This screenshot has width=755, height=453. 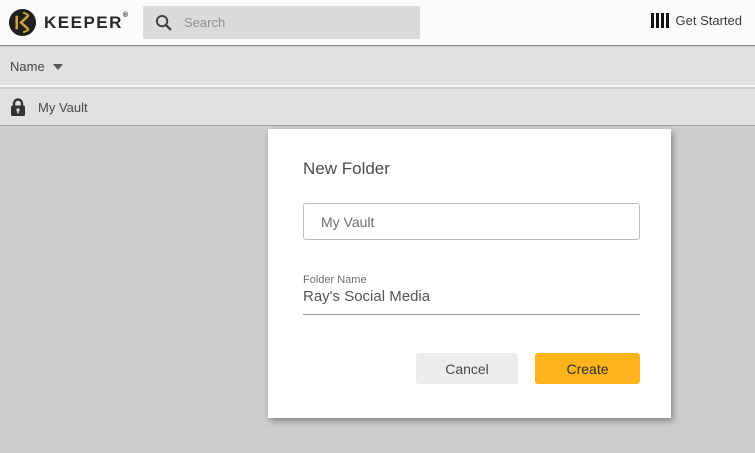 What do you see at coordinates (587, 368) in the screenshot?
I see `create-button: Create` at bounding box center [587, 368].